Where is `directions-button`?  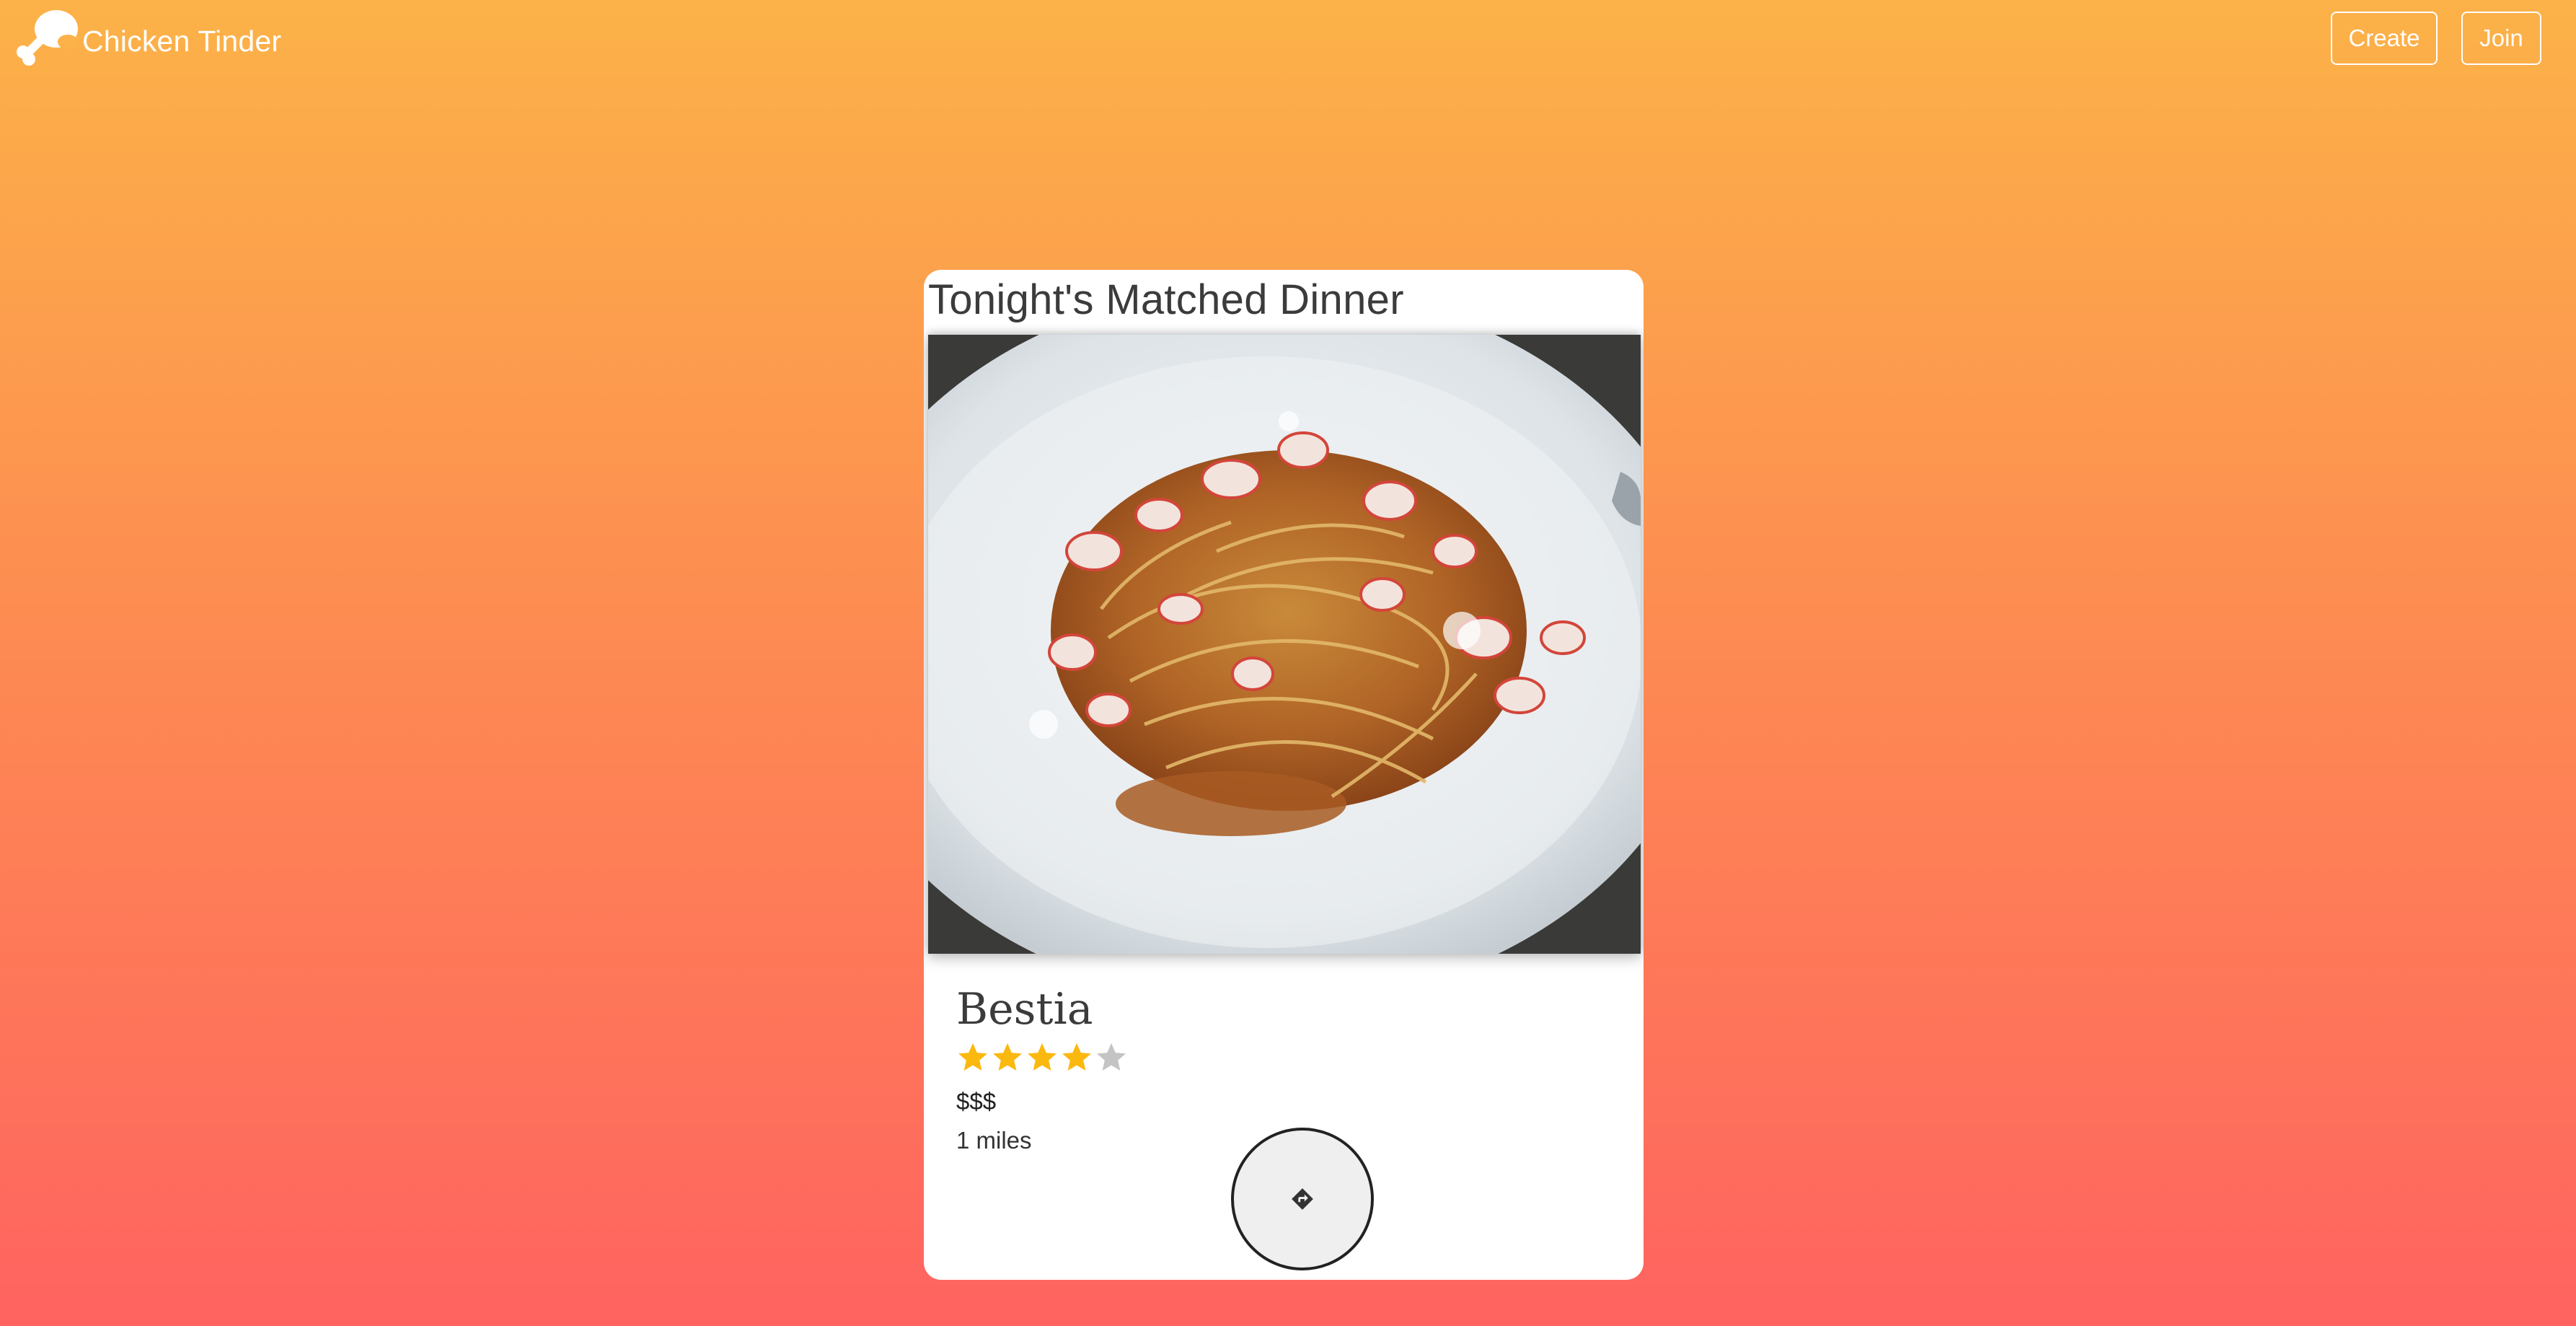 directions-button is located at coordinates (1302, 1199).